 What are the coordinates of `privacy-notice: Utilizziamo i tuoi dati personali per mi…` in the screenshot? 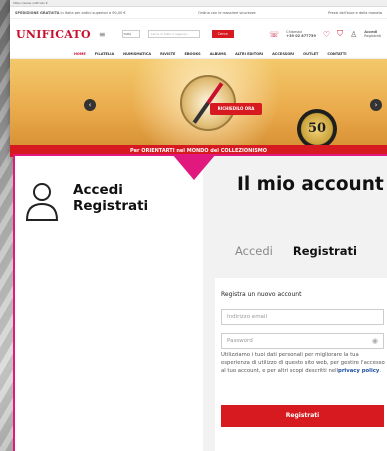 It's located at (303, 363).